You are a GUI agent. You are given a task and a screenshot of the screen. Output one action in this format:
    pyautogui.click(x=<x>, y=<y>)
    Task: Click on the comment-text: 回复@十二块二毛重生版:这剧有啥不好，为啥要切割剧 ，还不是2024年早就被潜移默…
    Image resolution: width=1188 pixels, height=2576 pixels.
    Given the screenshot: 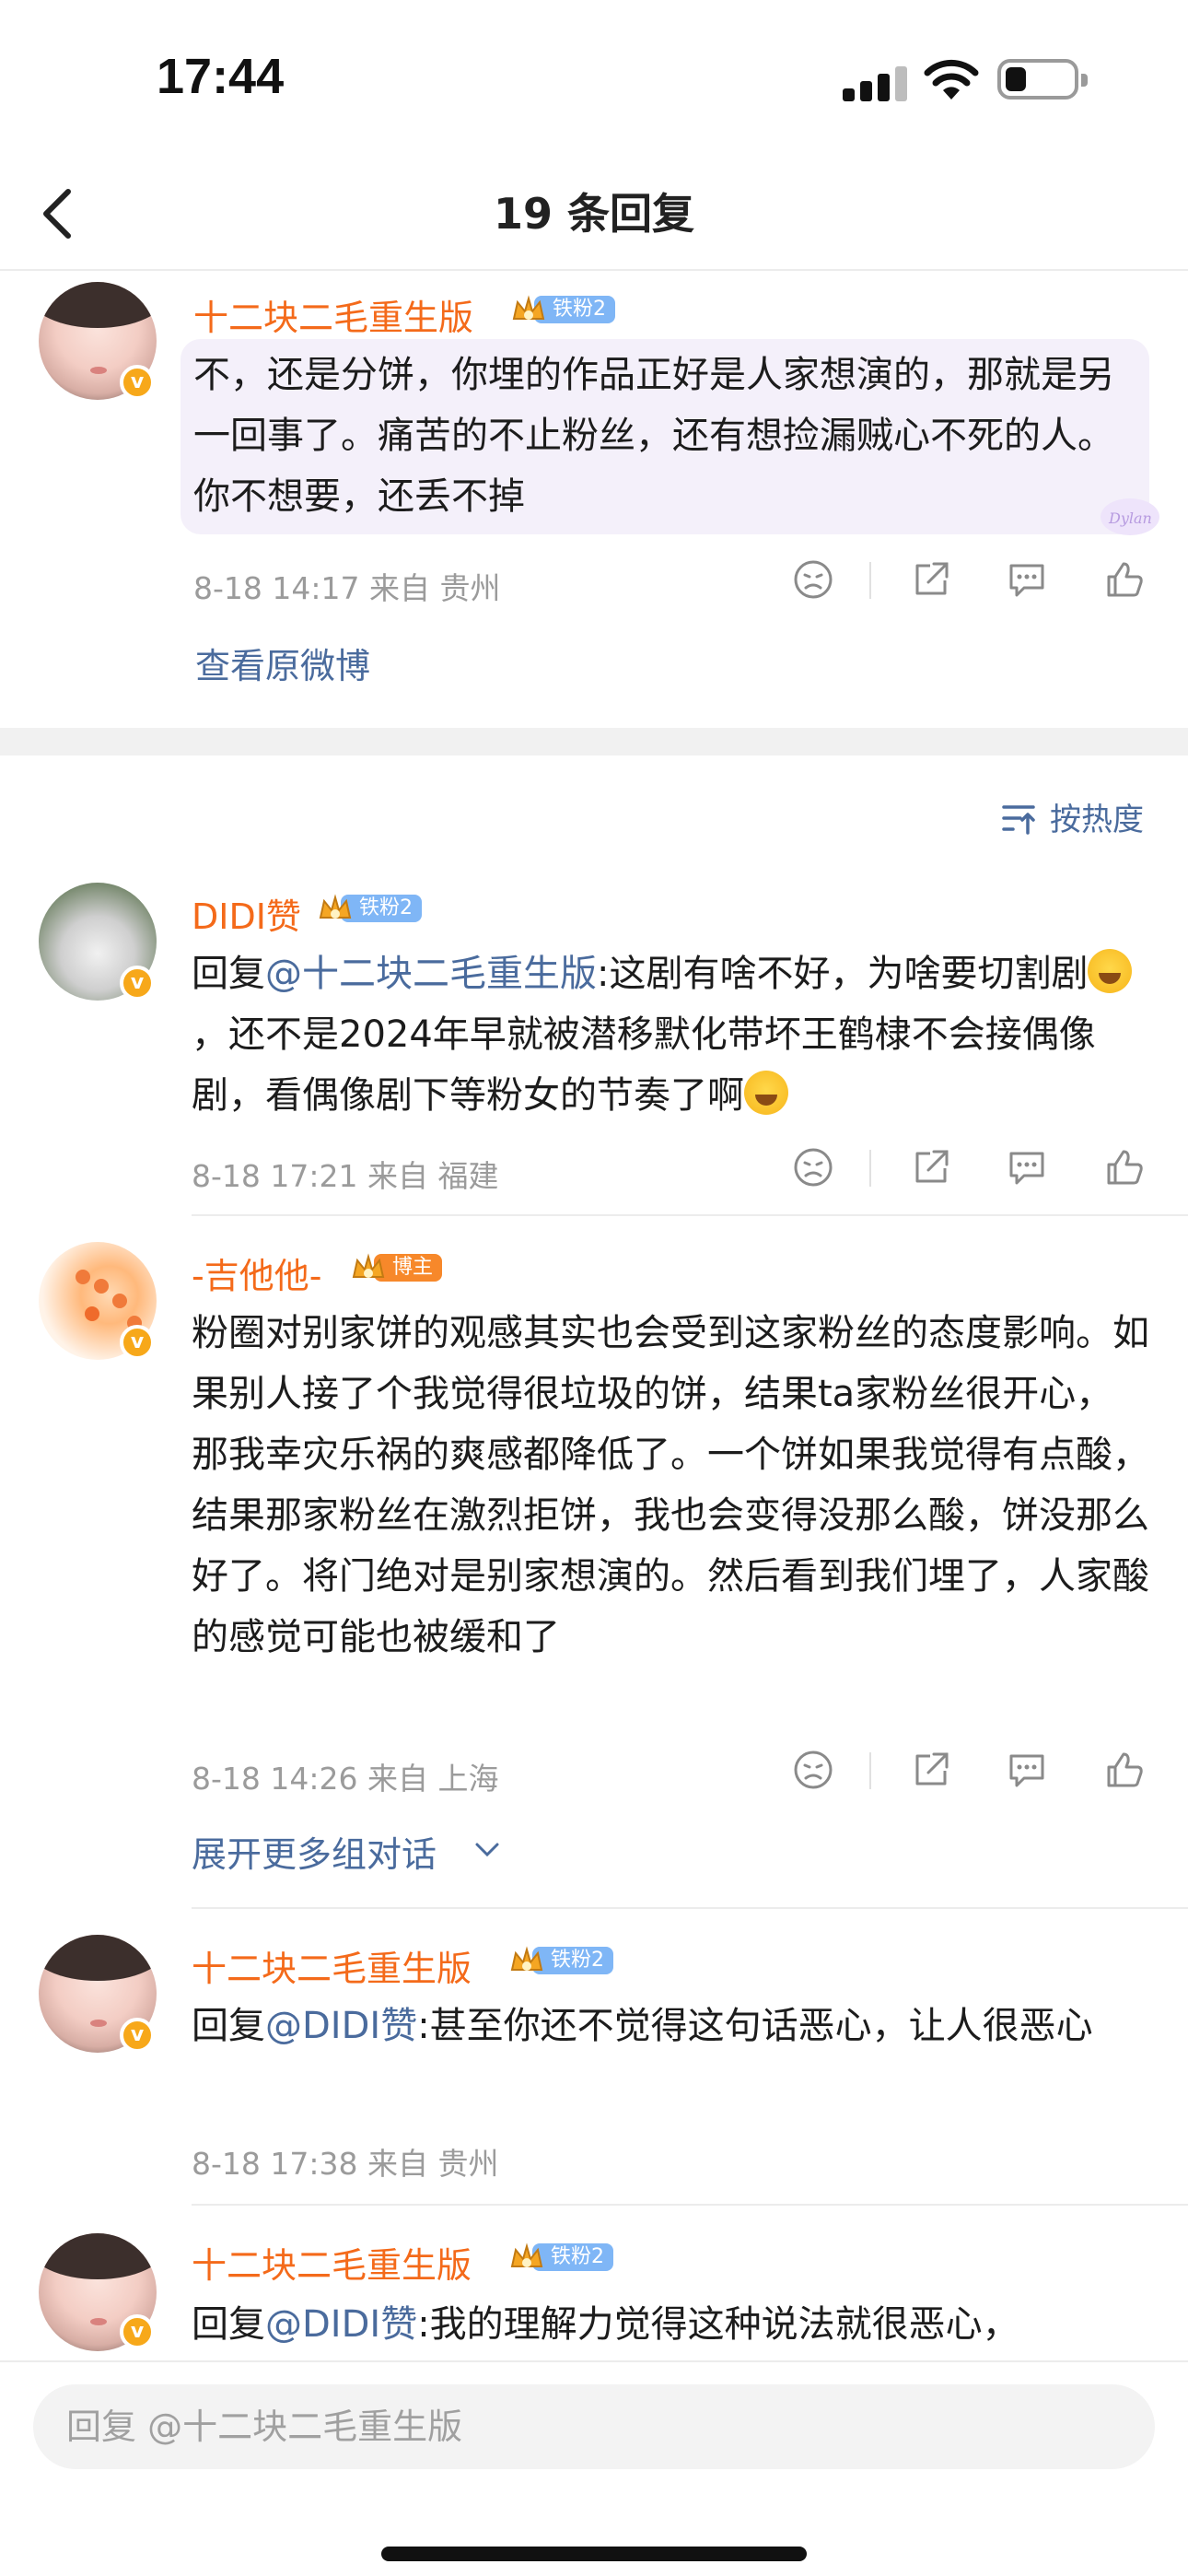 What is the action you would take?
    pyautogui.click(x=671, y=1034)
    